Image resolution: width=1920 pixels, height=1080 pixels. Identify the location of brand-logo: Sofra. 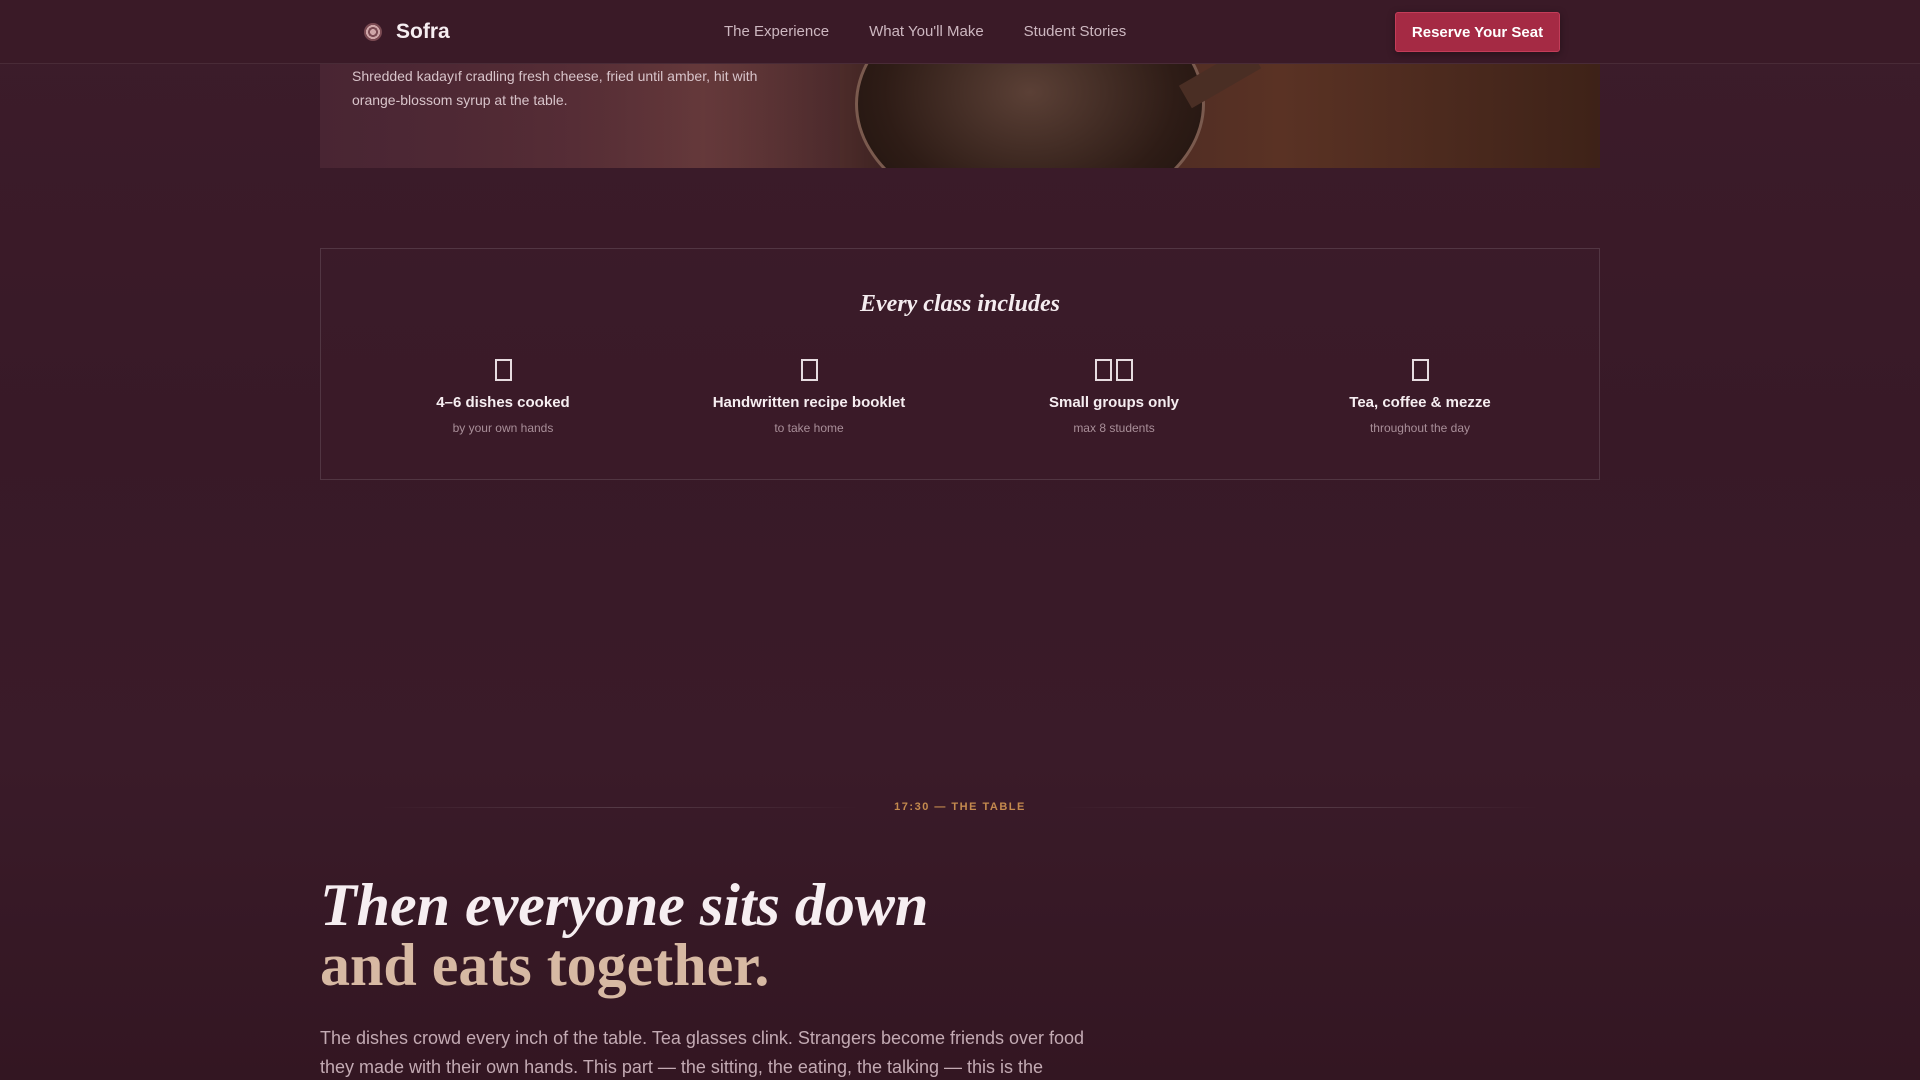
(407, 32).